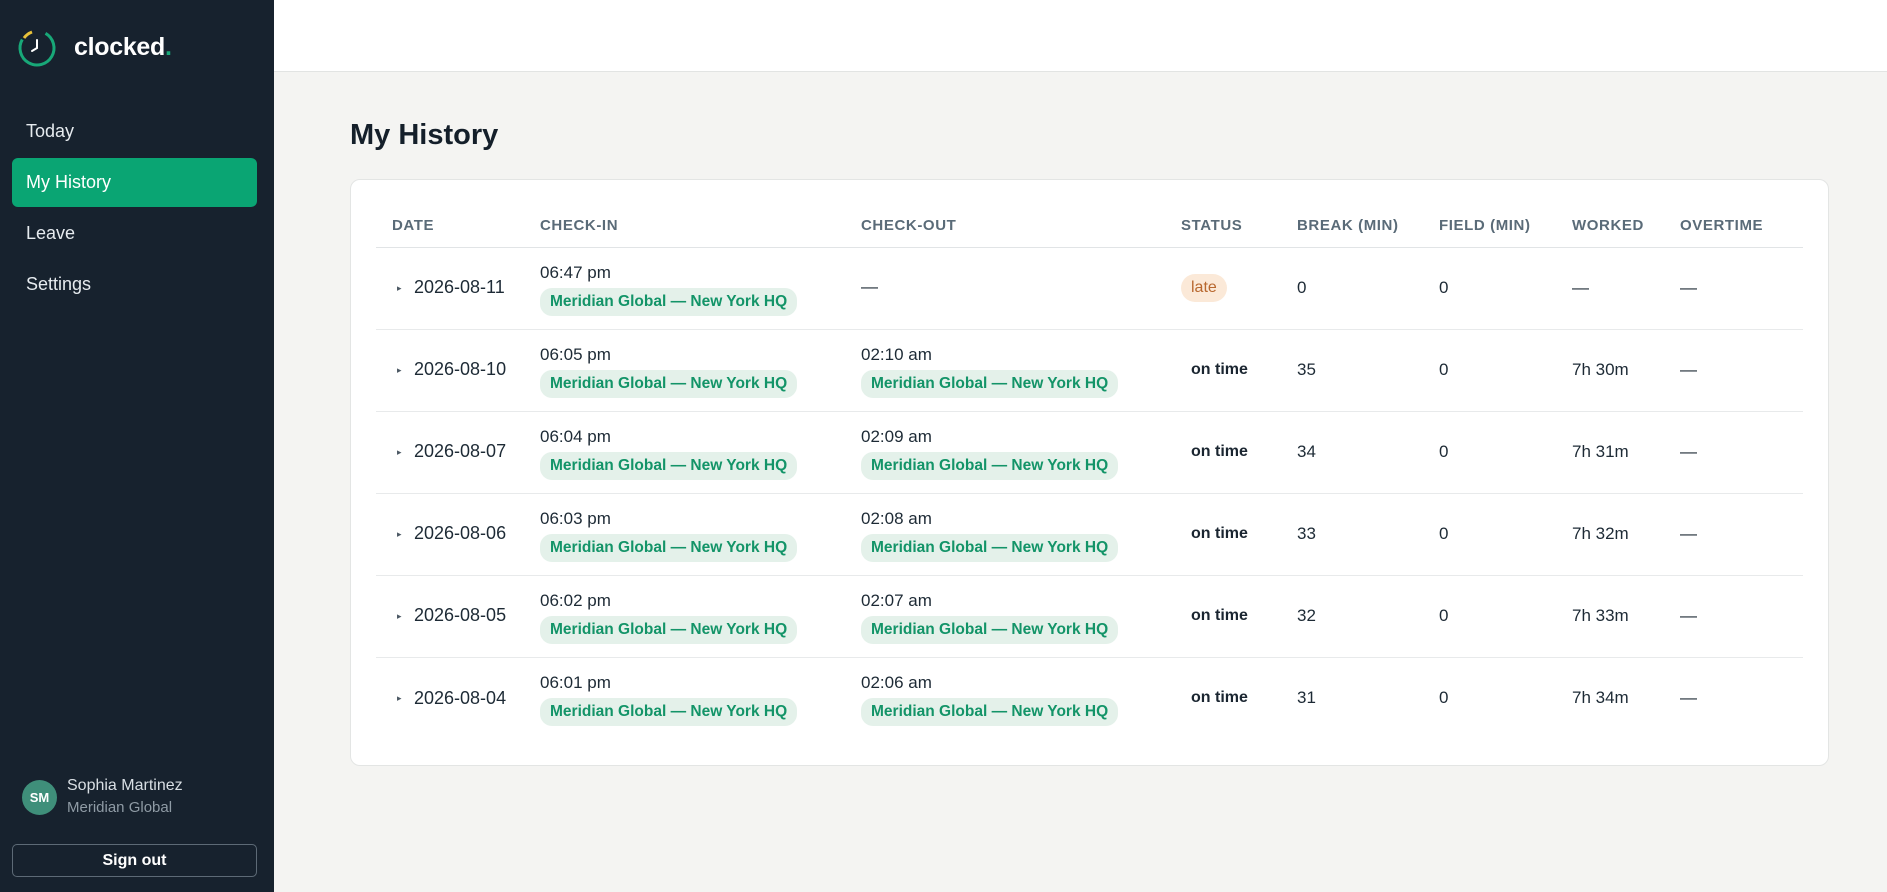  What do you see at coordinates (575, 436) in the screenshot?
I see `check-in-time: 06:04 pm` at bounding box center [575, 436].